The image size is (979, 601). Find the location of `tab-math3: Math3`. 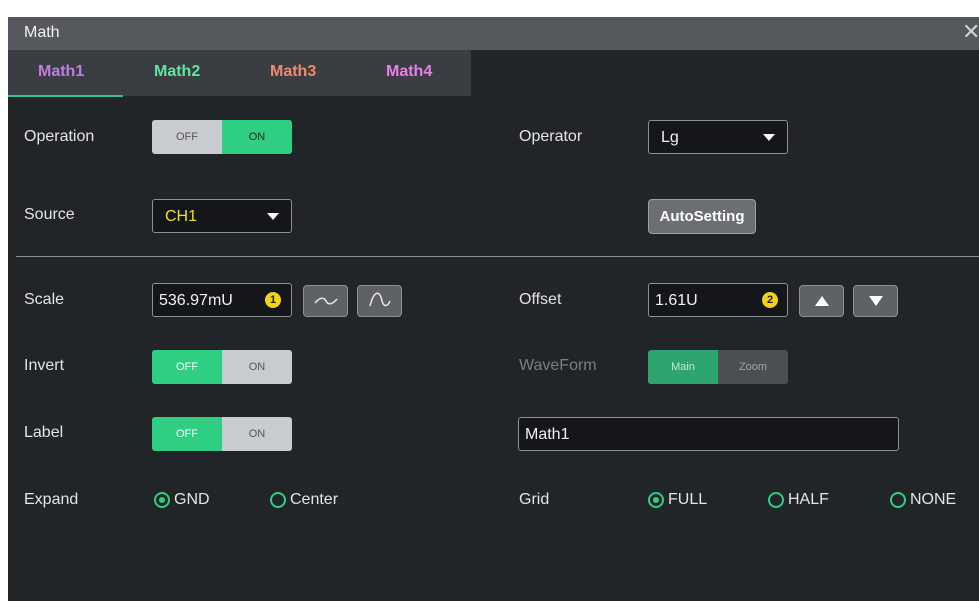

tab-math3: Math3 is located at coordinates (293, 72).